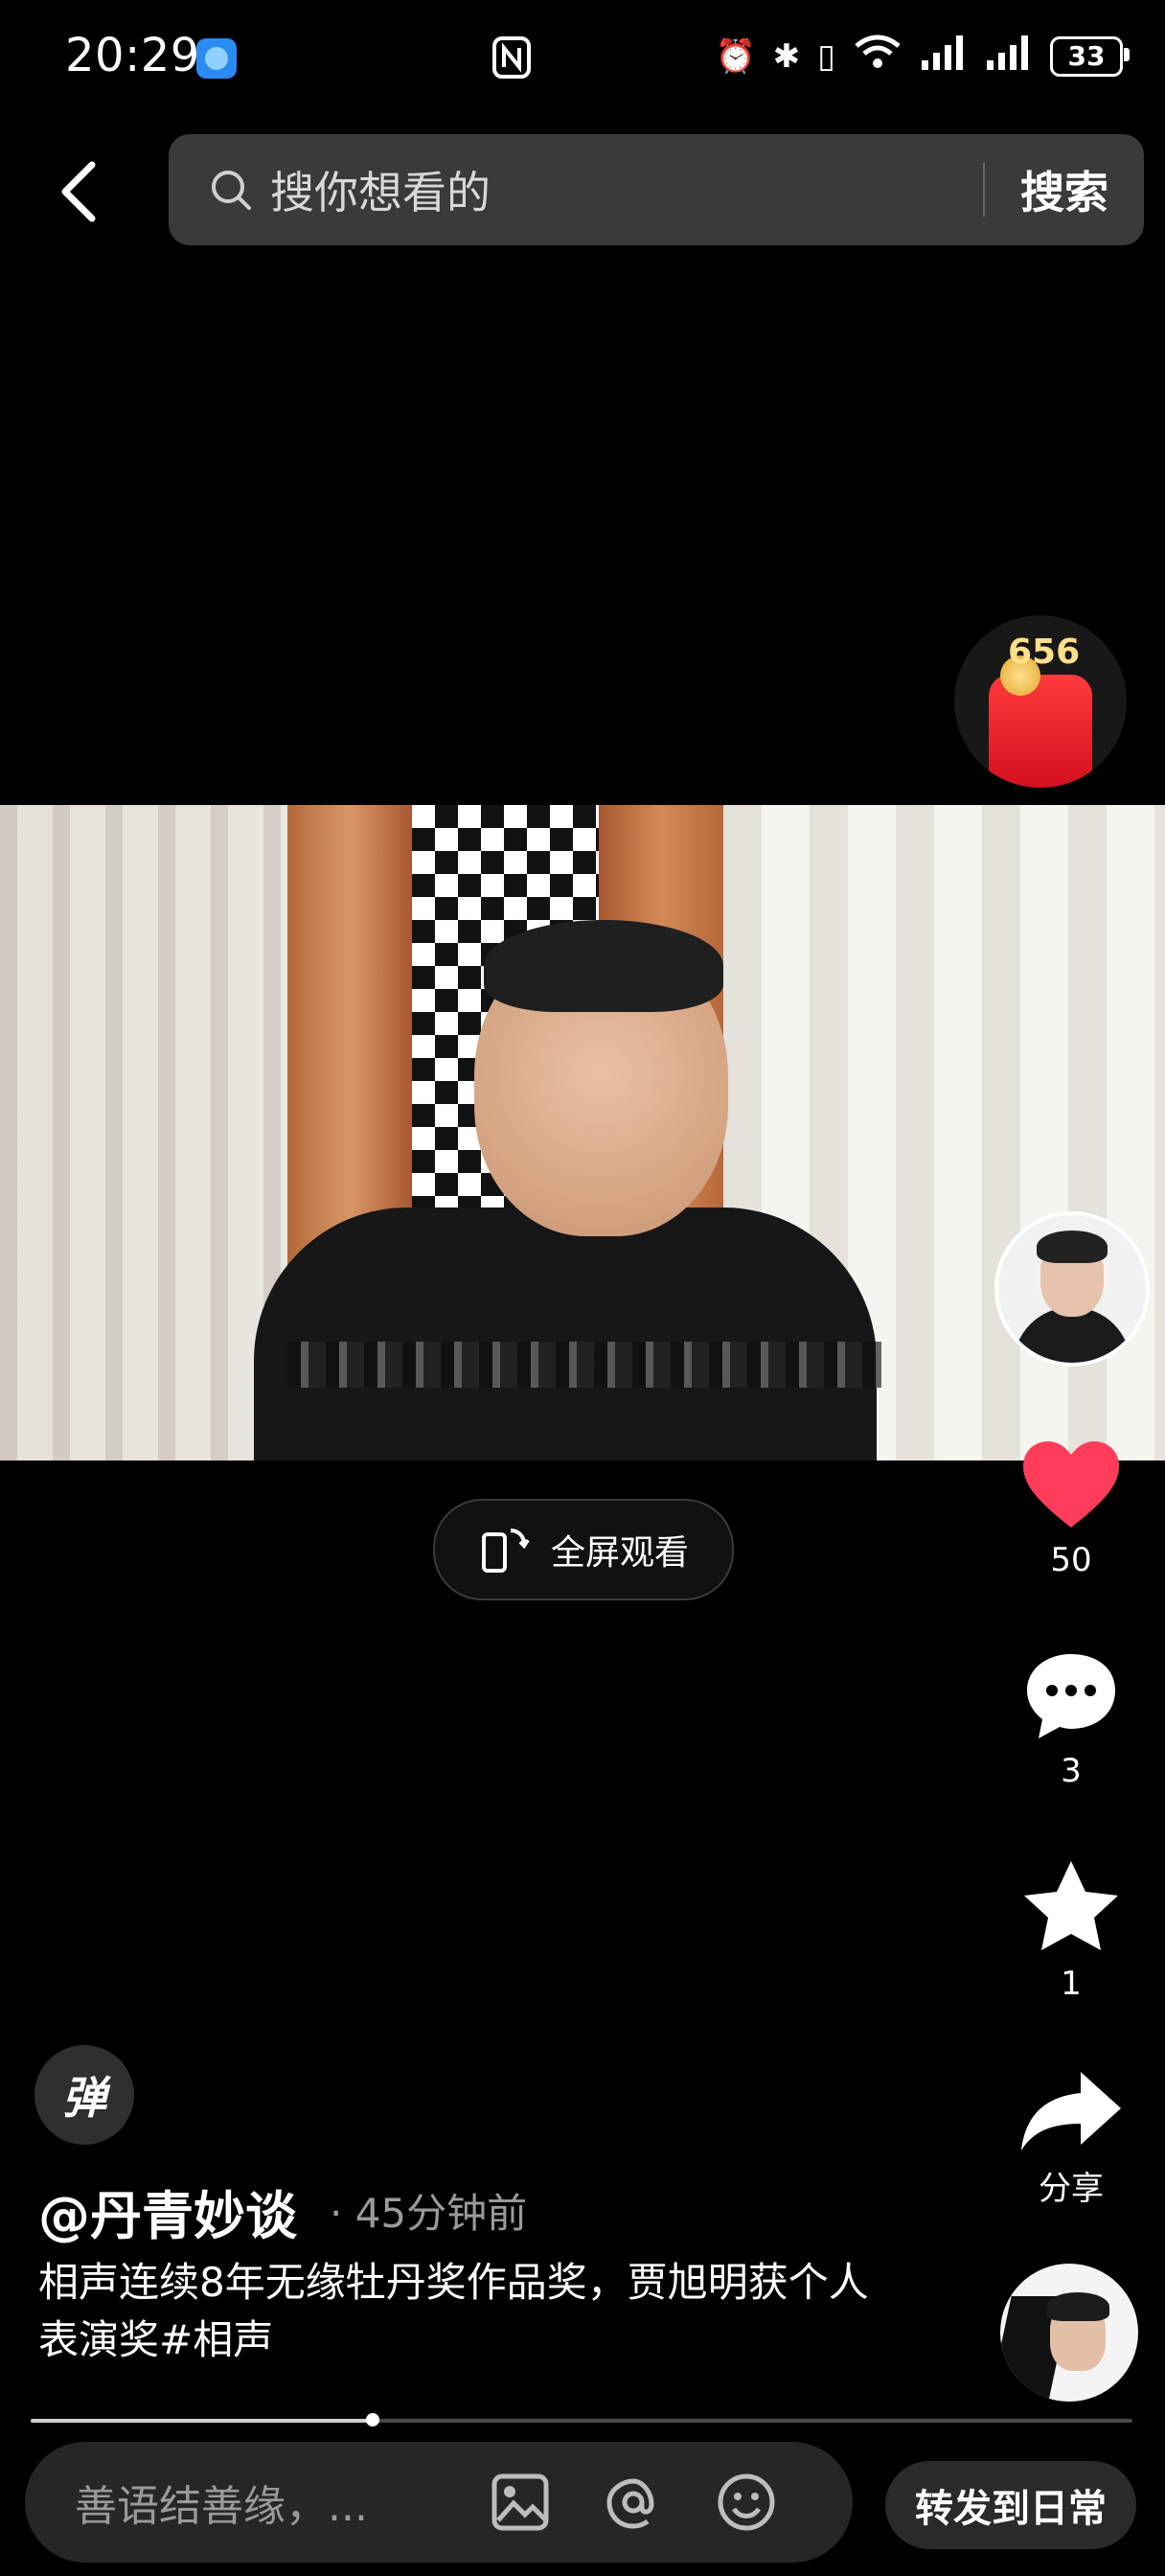 The height and width of the screenshot is (2576, 1165). What do you see at coordinates (1071, 2111) in the screenshot?
I see `share-arrow-icon` at bounding box center [1071, 2111].